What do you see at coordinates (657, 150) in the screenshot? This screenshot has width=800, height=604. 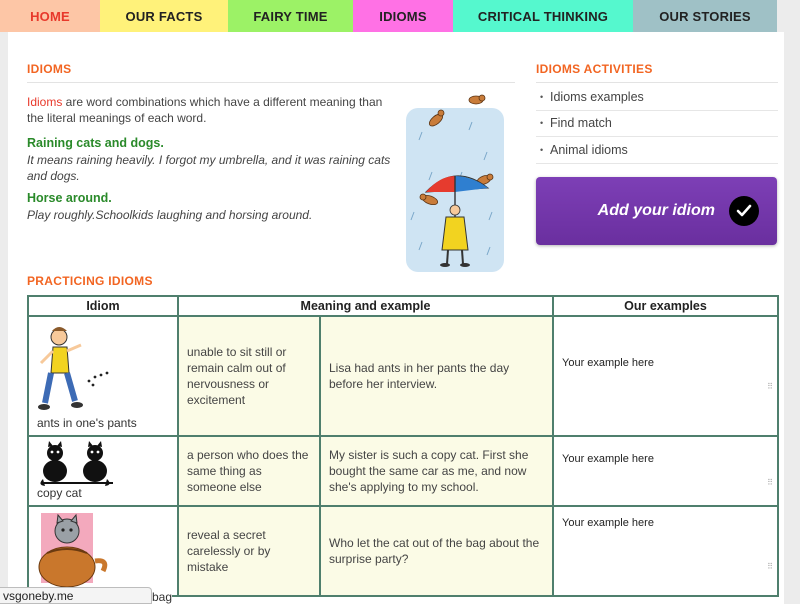 I see `activity-link-animal-idioms: Animal idioms` at bounding box center [657, 150].